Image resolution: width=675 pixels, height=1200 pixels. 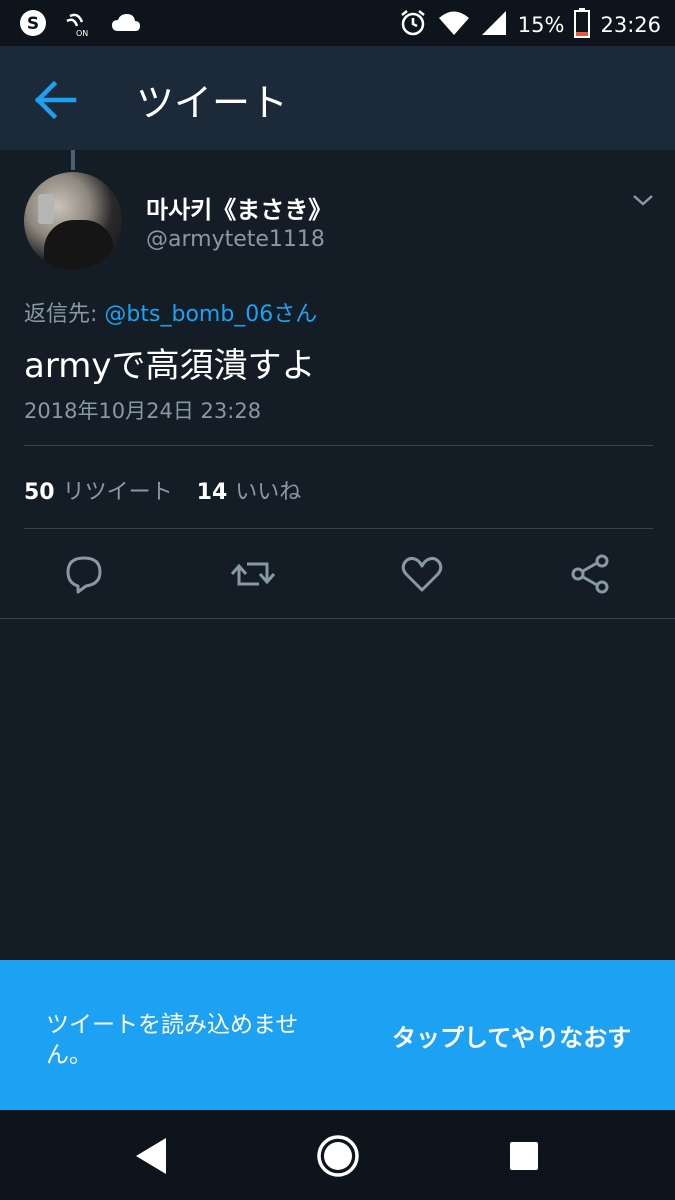 I want to click on signal-icon, so click(x=494, y=25).